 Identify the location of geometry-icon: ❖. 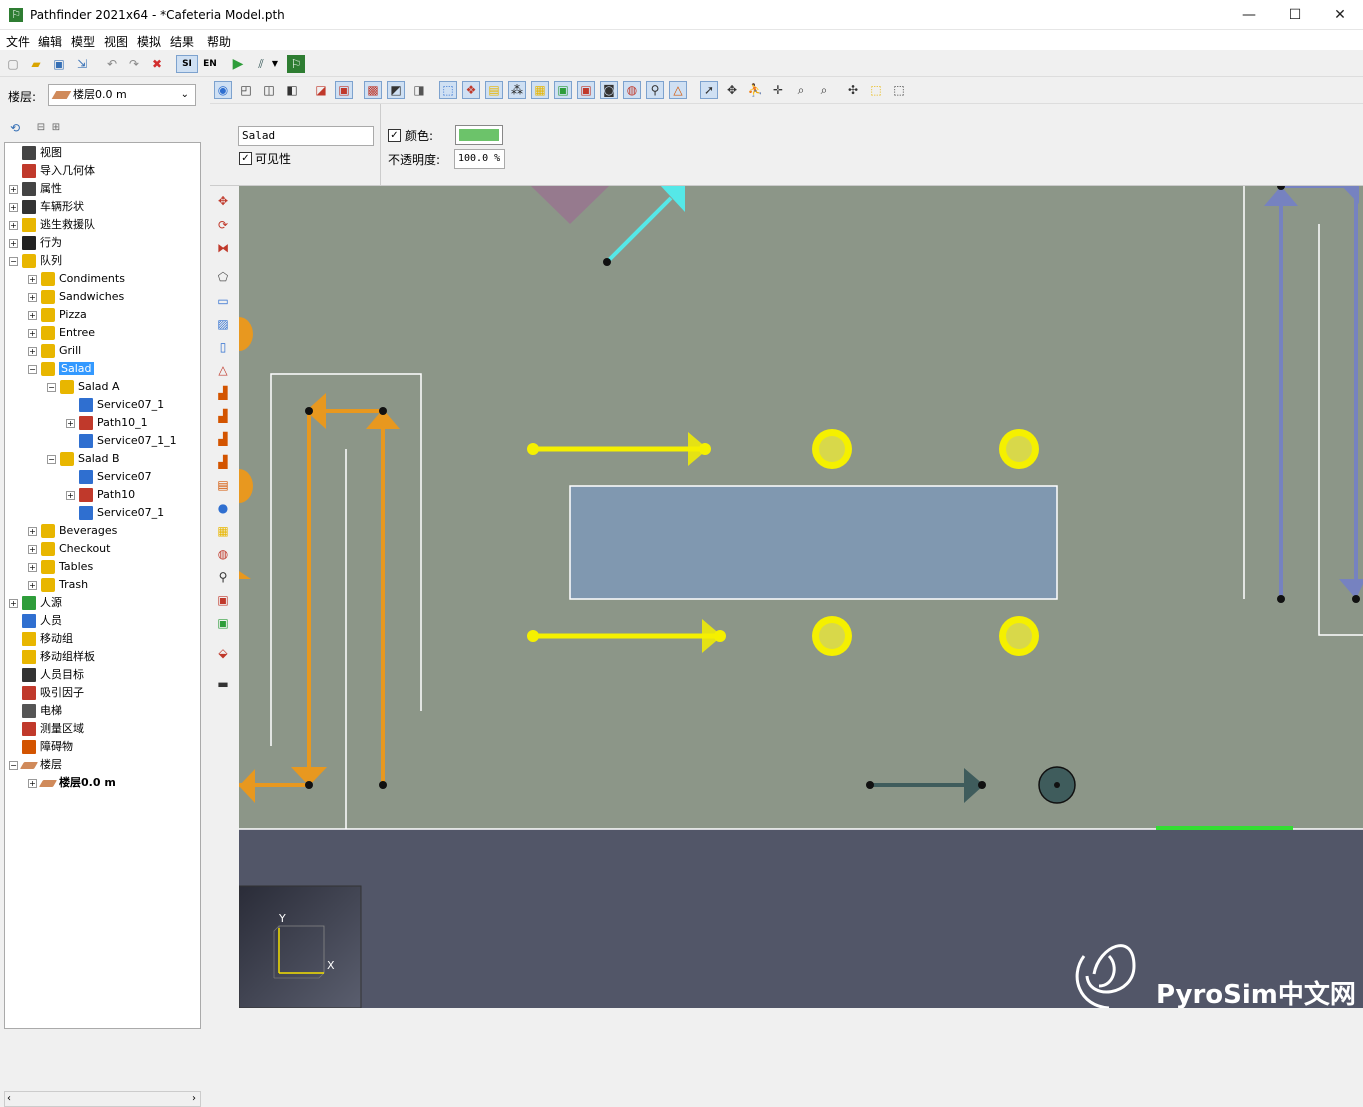
(471, 90).